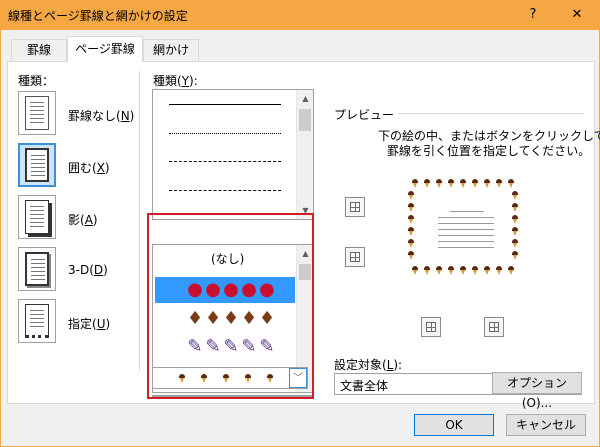 This screenshot has height=447, width=600. Describe the element at coordinates (101, 115) in the screenshot. I see `setting-none-label: 罫線なし(N)` at that location.